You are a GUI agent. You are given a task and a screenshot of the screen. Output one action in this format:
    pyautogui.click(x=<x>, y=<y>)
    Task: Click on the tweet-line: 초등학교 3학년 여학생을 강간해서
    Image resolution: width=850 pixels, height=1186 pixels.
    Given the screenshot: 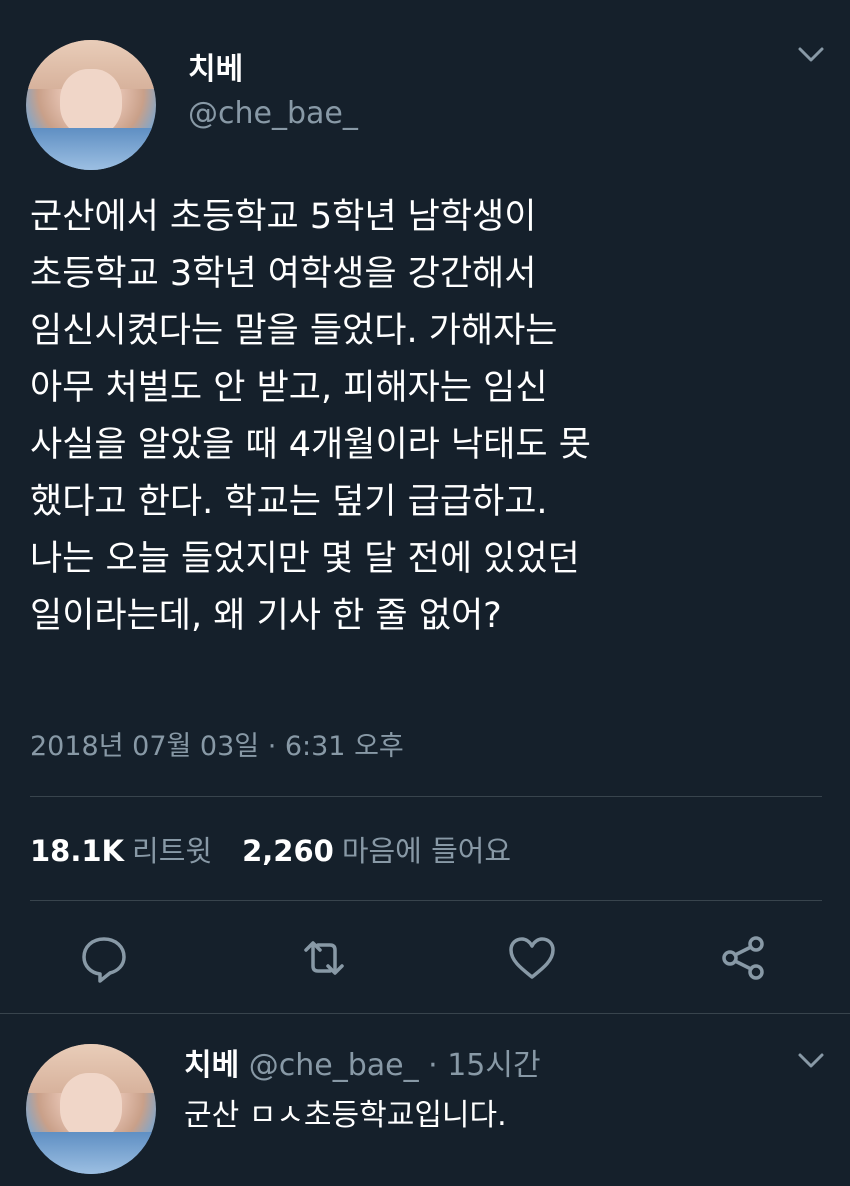 What is the action you would take?
    pyautogui.click(x=283, y=274)
    